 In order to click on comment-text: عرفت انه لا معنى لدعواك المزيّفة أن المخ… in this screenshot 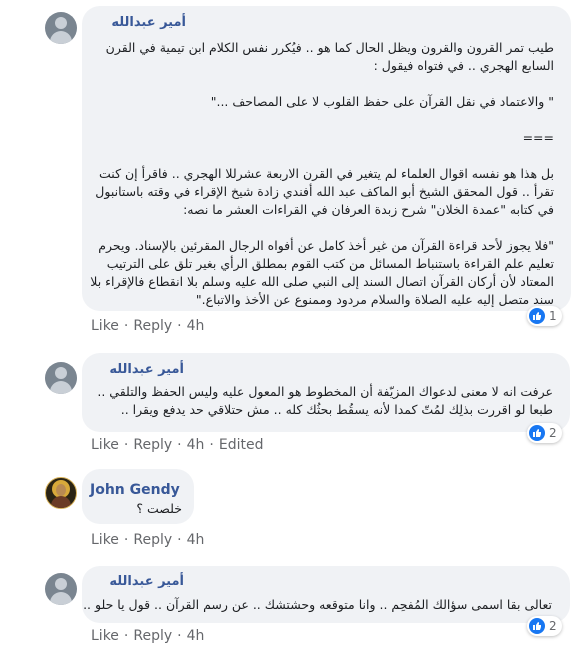, I will do `click(325, 400)`.